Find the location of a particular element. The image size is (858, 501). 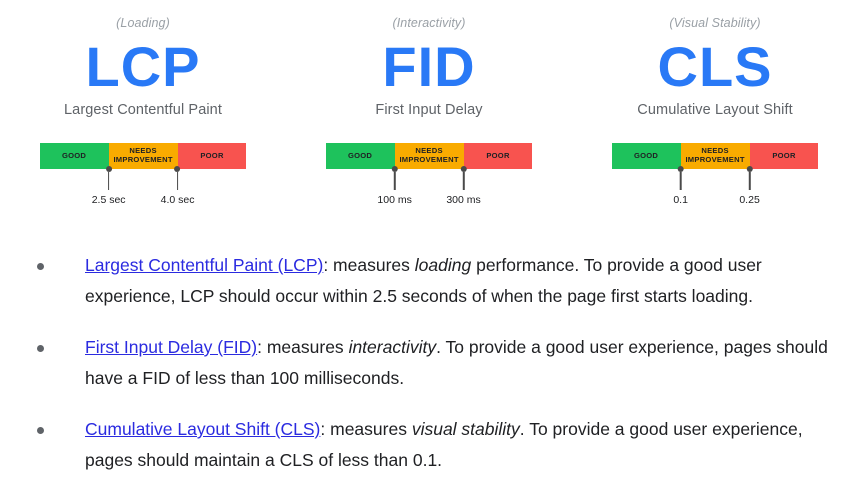

link-lcp: Largest Contentful Paint (LCP) is located at coordinates (204, 265).